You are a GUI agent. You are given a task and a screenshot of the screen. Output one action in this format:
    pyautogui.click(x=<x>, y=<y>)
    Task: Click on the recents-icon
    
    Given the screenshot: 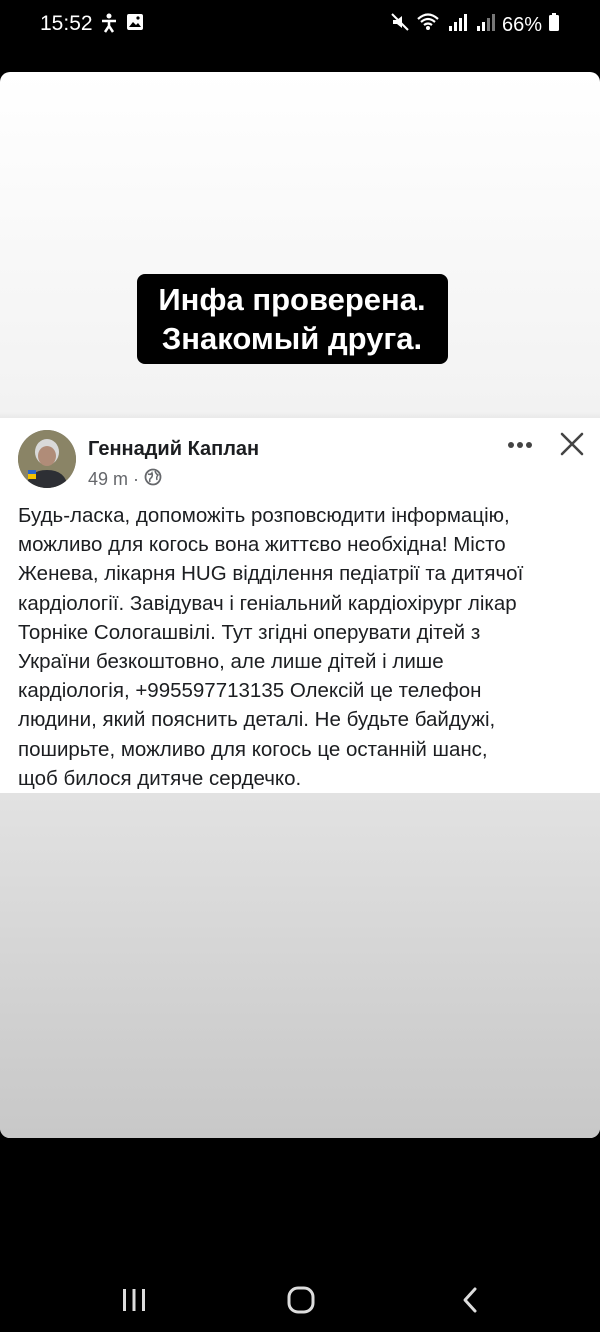 What is the action you would take?
    pyautogui.click(x=134, y=1300)
    